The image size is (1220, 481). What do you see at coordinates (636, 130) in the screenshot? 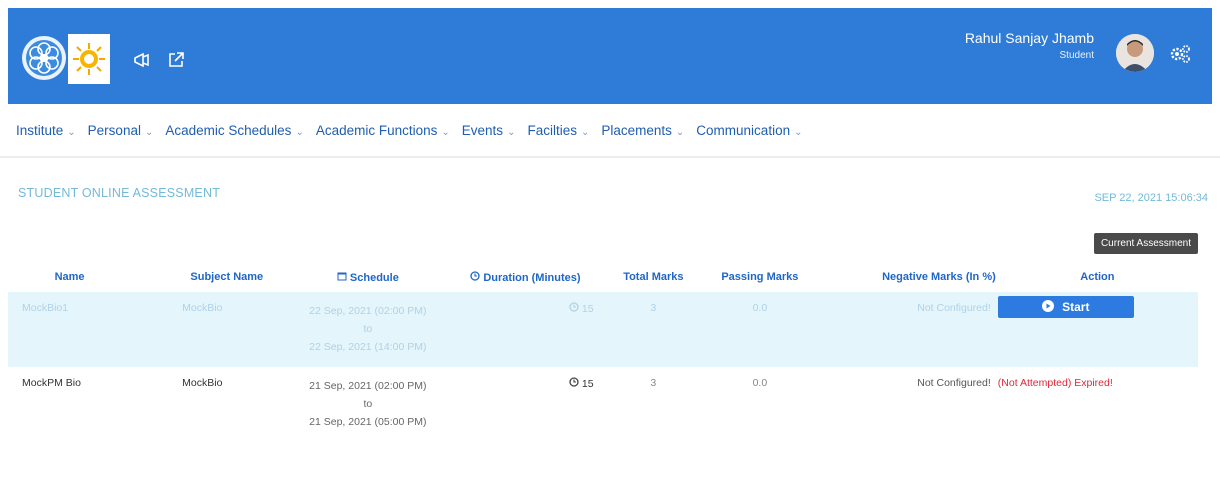
I see `nav-label: Placements` at bounding box center [636, 130].